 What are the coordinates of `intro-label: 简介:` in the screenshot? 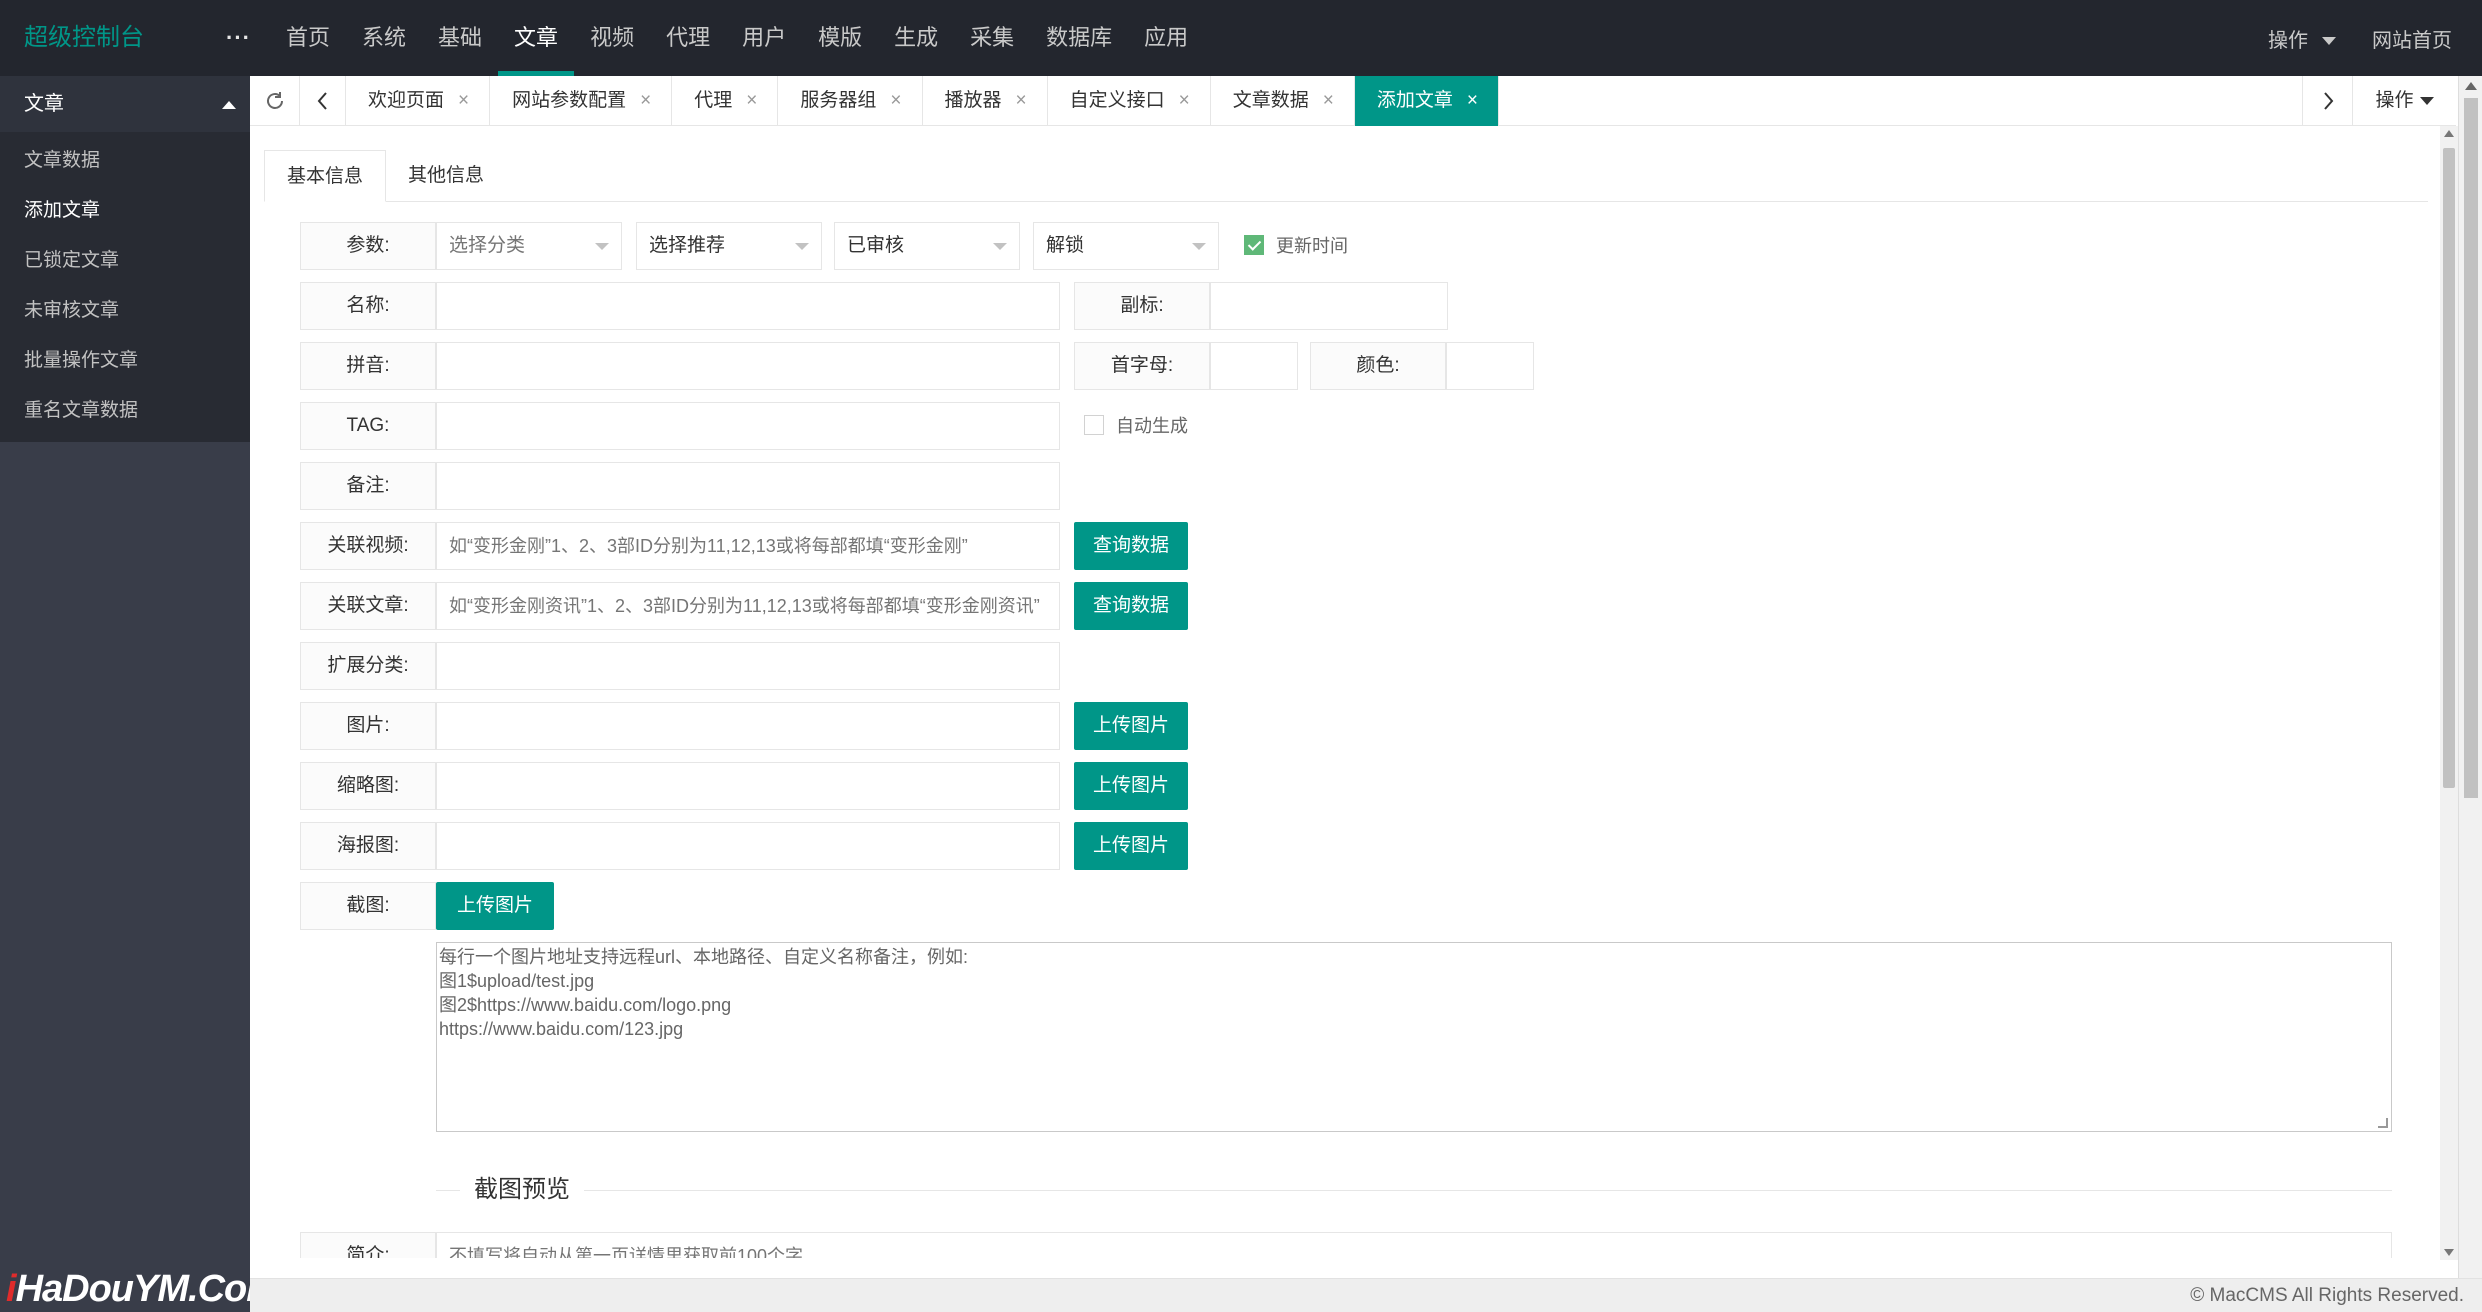 It's located at (368, 1245).